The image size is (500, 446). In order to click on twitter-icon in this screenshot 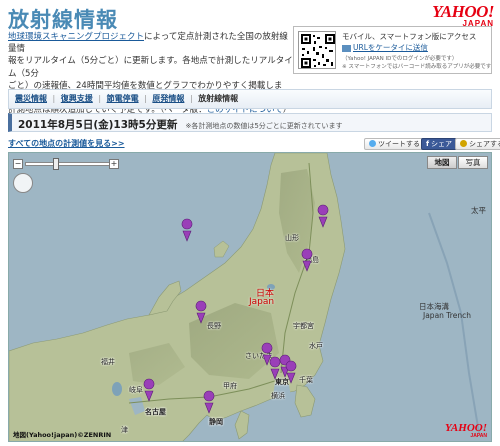, I will do `click(372, 143)`.